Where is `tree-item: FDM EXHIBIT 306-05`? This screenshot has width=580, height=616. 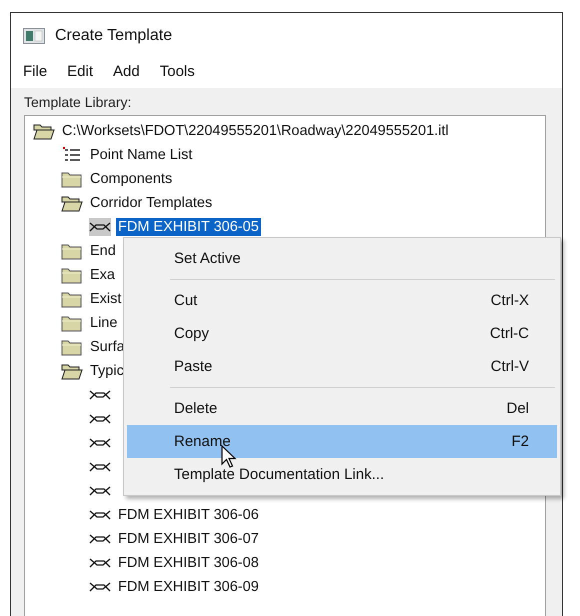
tree-item: FDM EXHIBIT 306-05 is located at coordinates (188, 227).